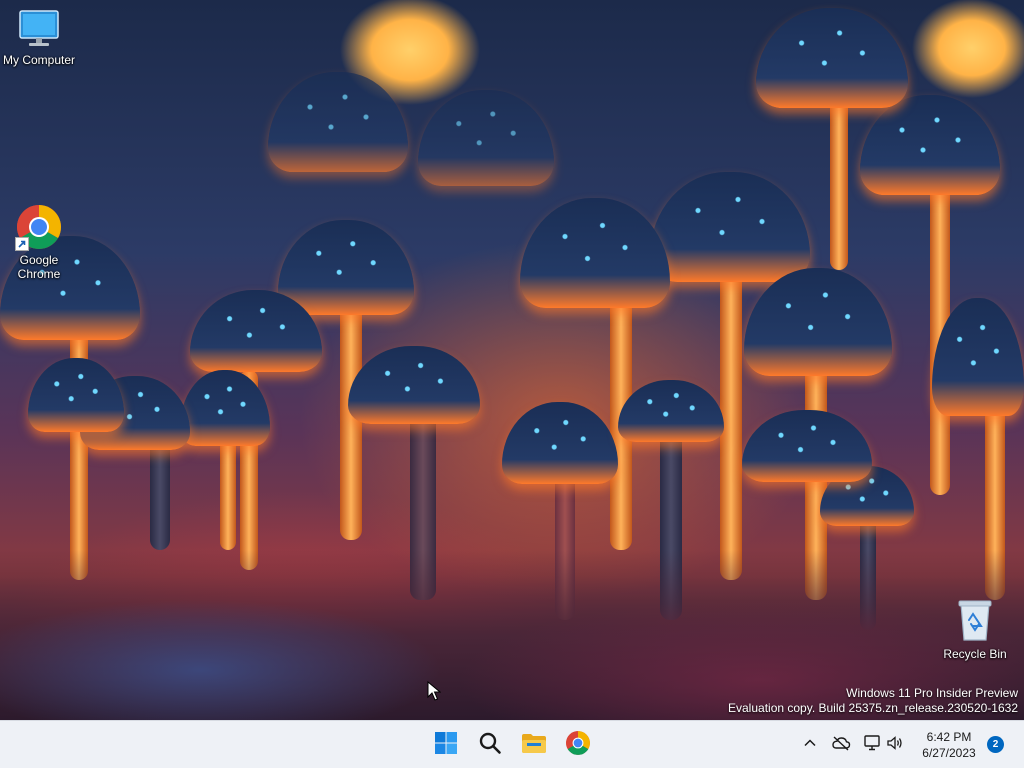 The image size is (1024, 768). What do you see at coordinates (949, 737) in the screenshot?
I see `clock-time: 6:42 PM` at bounding box center [949, 737].